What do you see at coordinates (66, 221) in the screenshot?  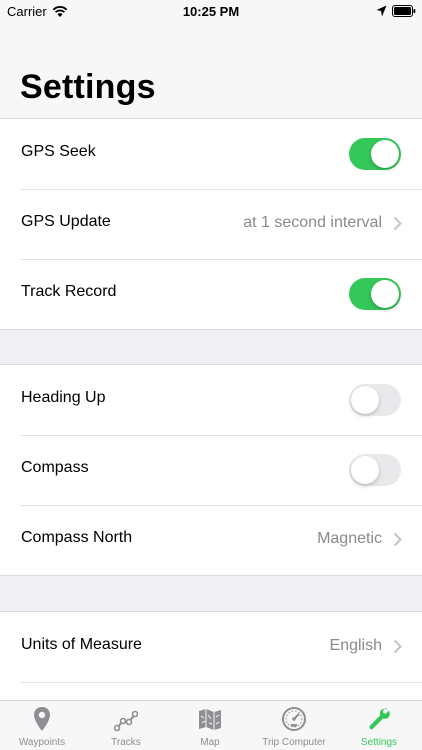 I see `setting-label: GPS Update` at bounding box center [66, 221].